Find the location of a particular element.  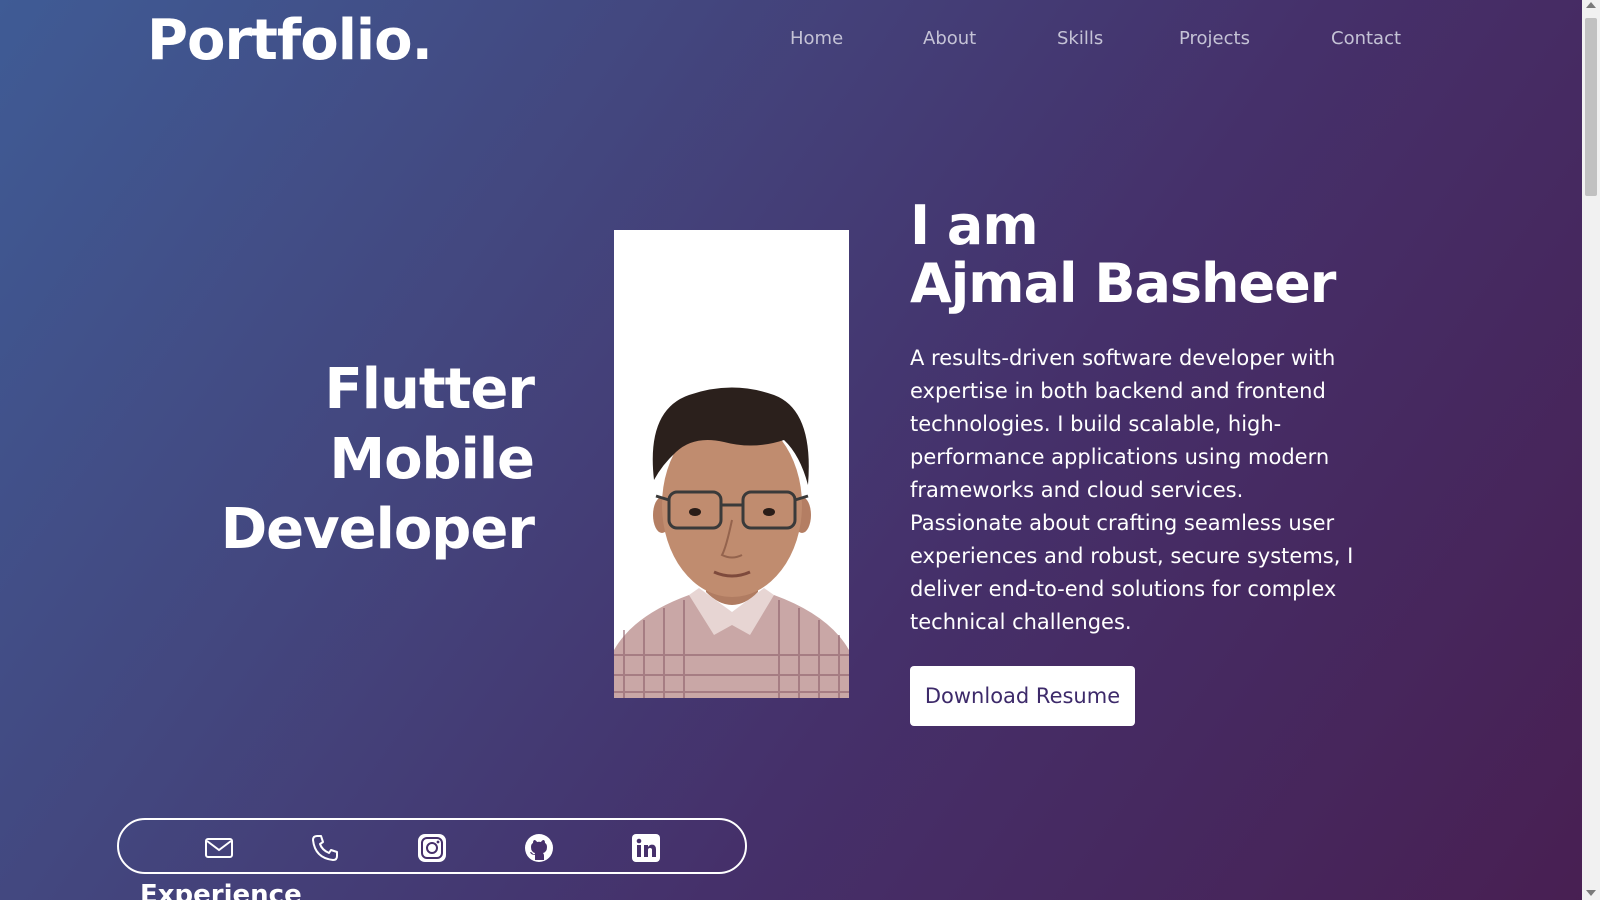

intro-greeting: I am is located at coordinates (974, 225).